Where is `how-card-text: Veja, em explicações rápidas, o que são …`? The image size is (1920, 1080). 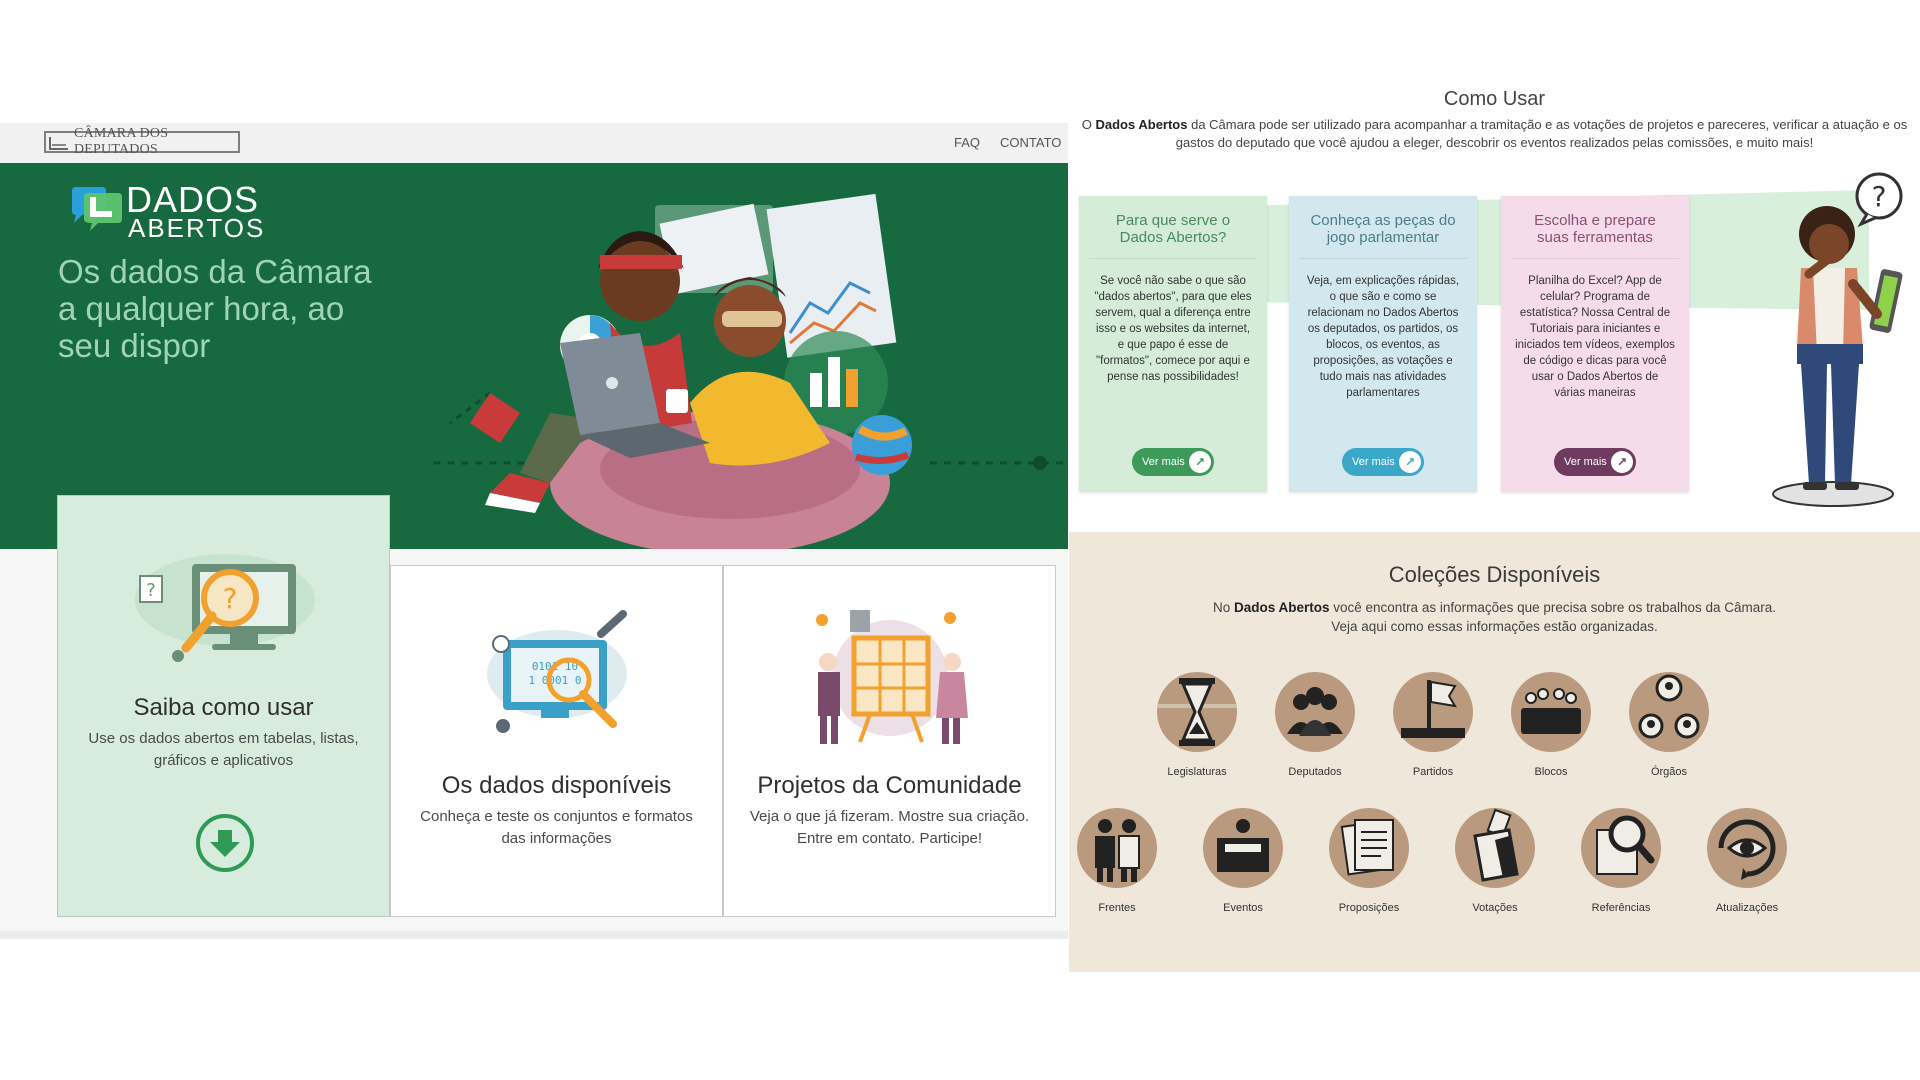 how-card-text: Veja, em explicações rápidas, o que são … is located at coordinates (1383, 337).